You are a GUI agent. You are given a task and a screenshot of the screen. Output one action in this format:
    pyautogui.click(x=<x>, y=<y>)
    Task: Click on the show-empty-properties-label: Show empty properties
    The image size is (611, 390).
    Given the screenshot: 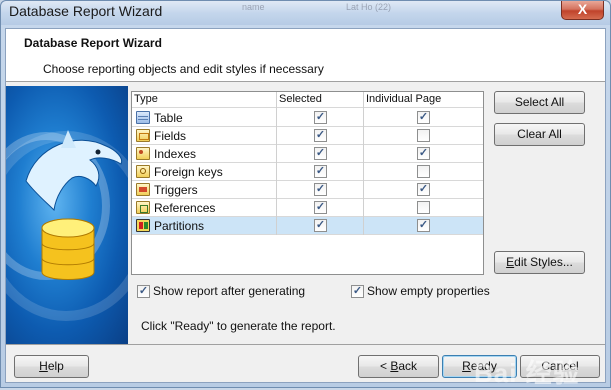 What is the action you would take?
    pyautogui.click(x=428, y=291)
    